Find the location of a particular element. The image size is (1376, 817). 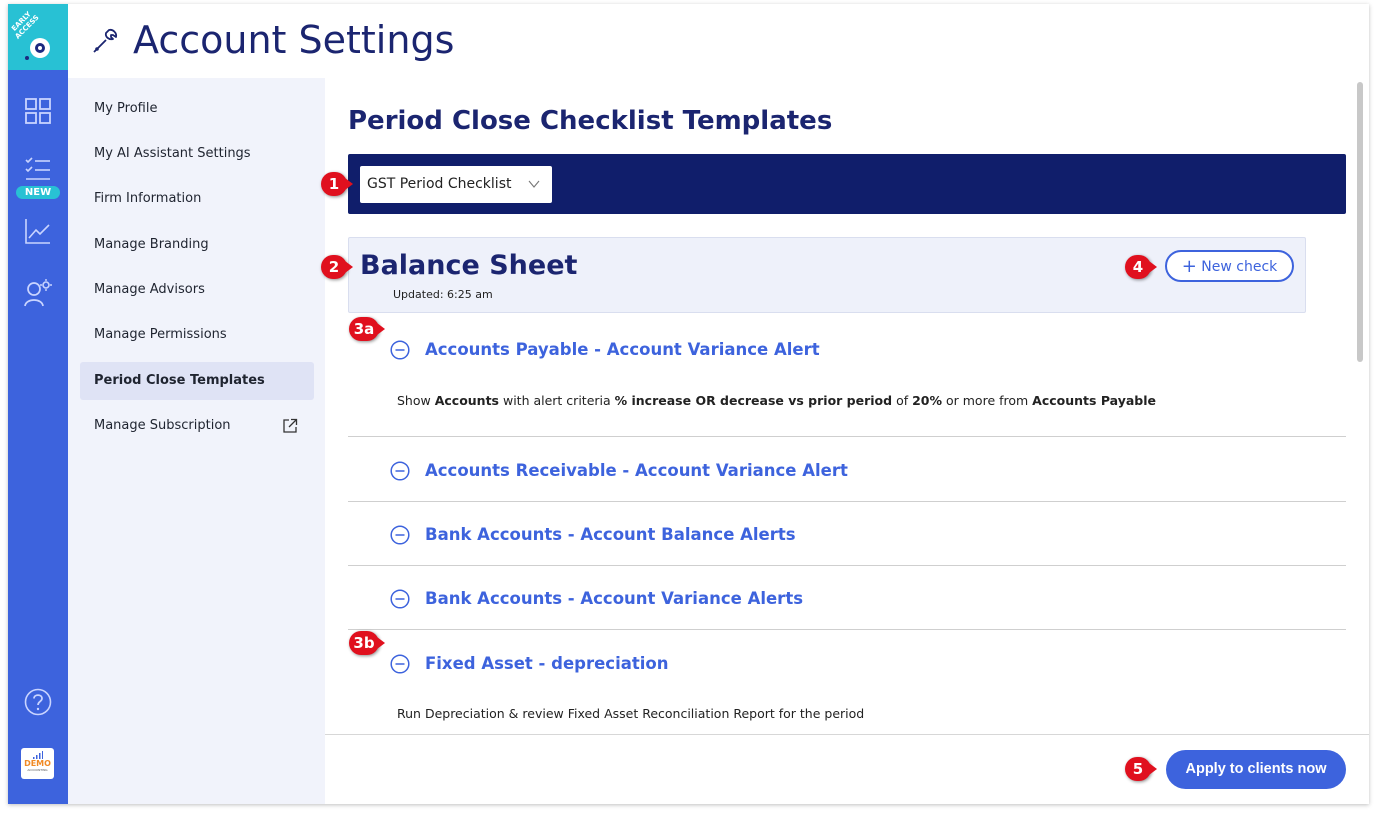

template-select-value: GST Period Checklist is located at coordinates (439, 184).